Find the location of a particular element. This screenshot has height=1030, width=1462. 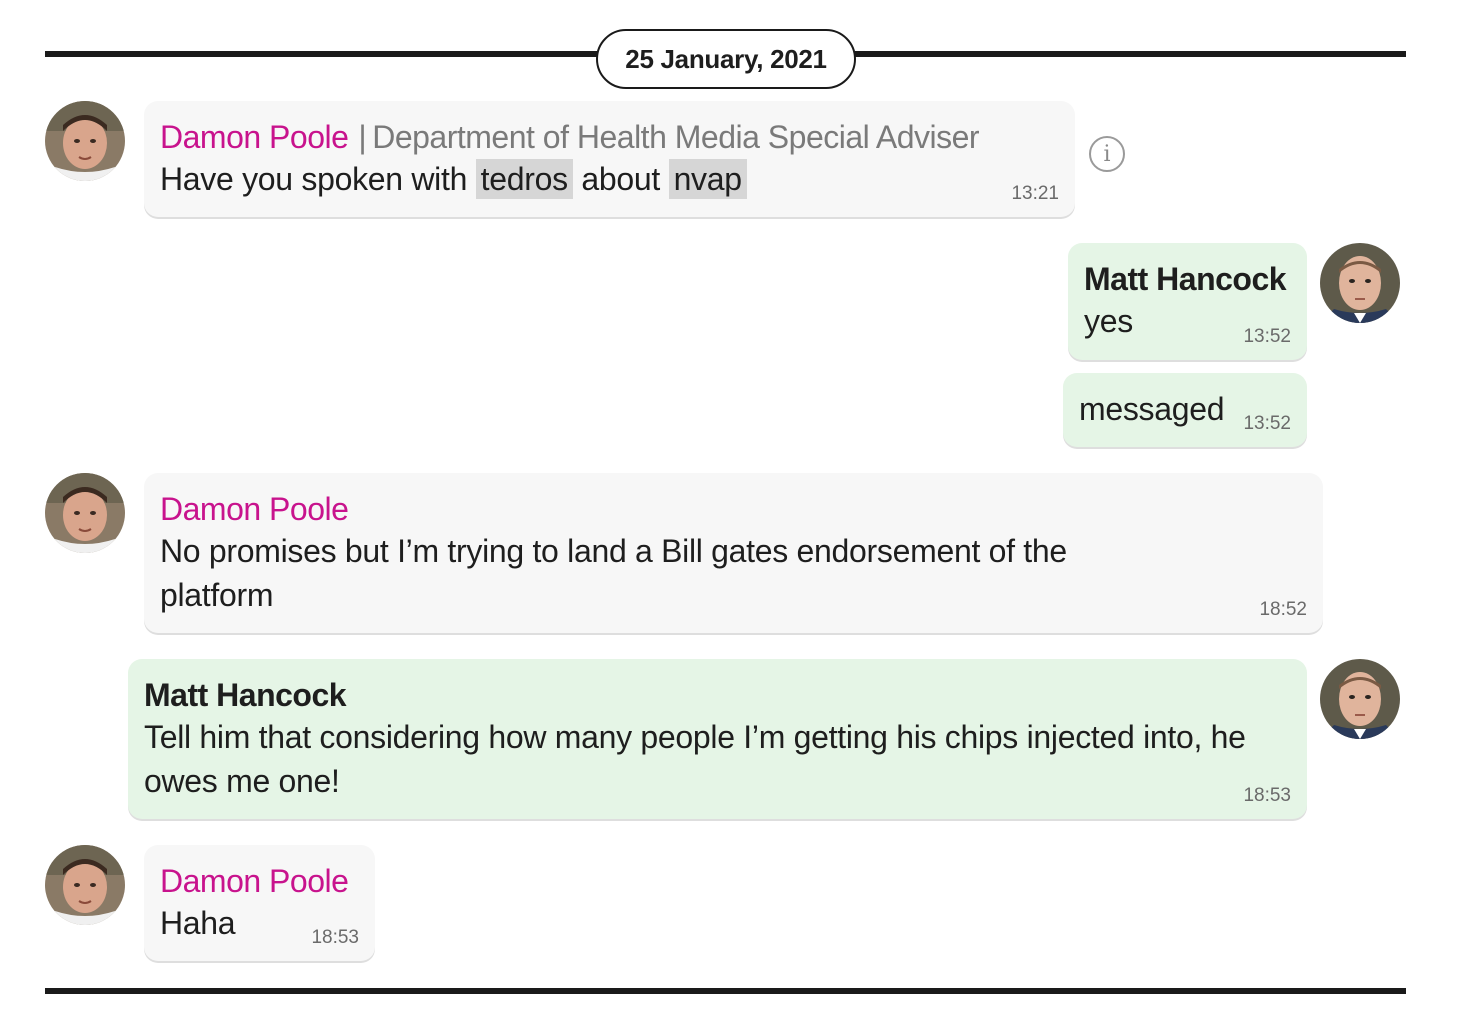

message-bubble: Damon Poole Haha 18:53 is located at coordinates (259, 903).